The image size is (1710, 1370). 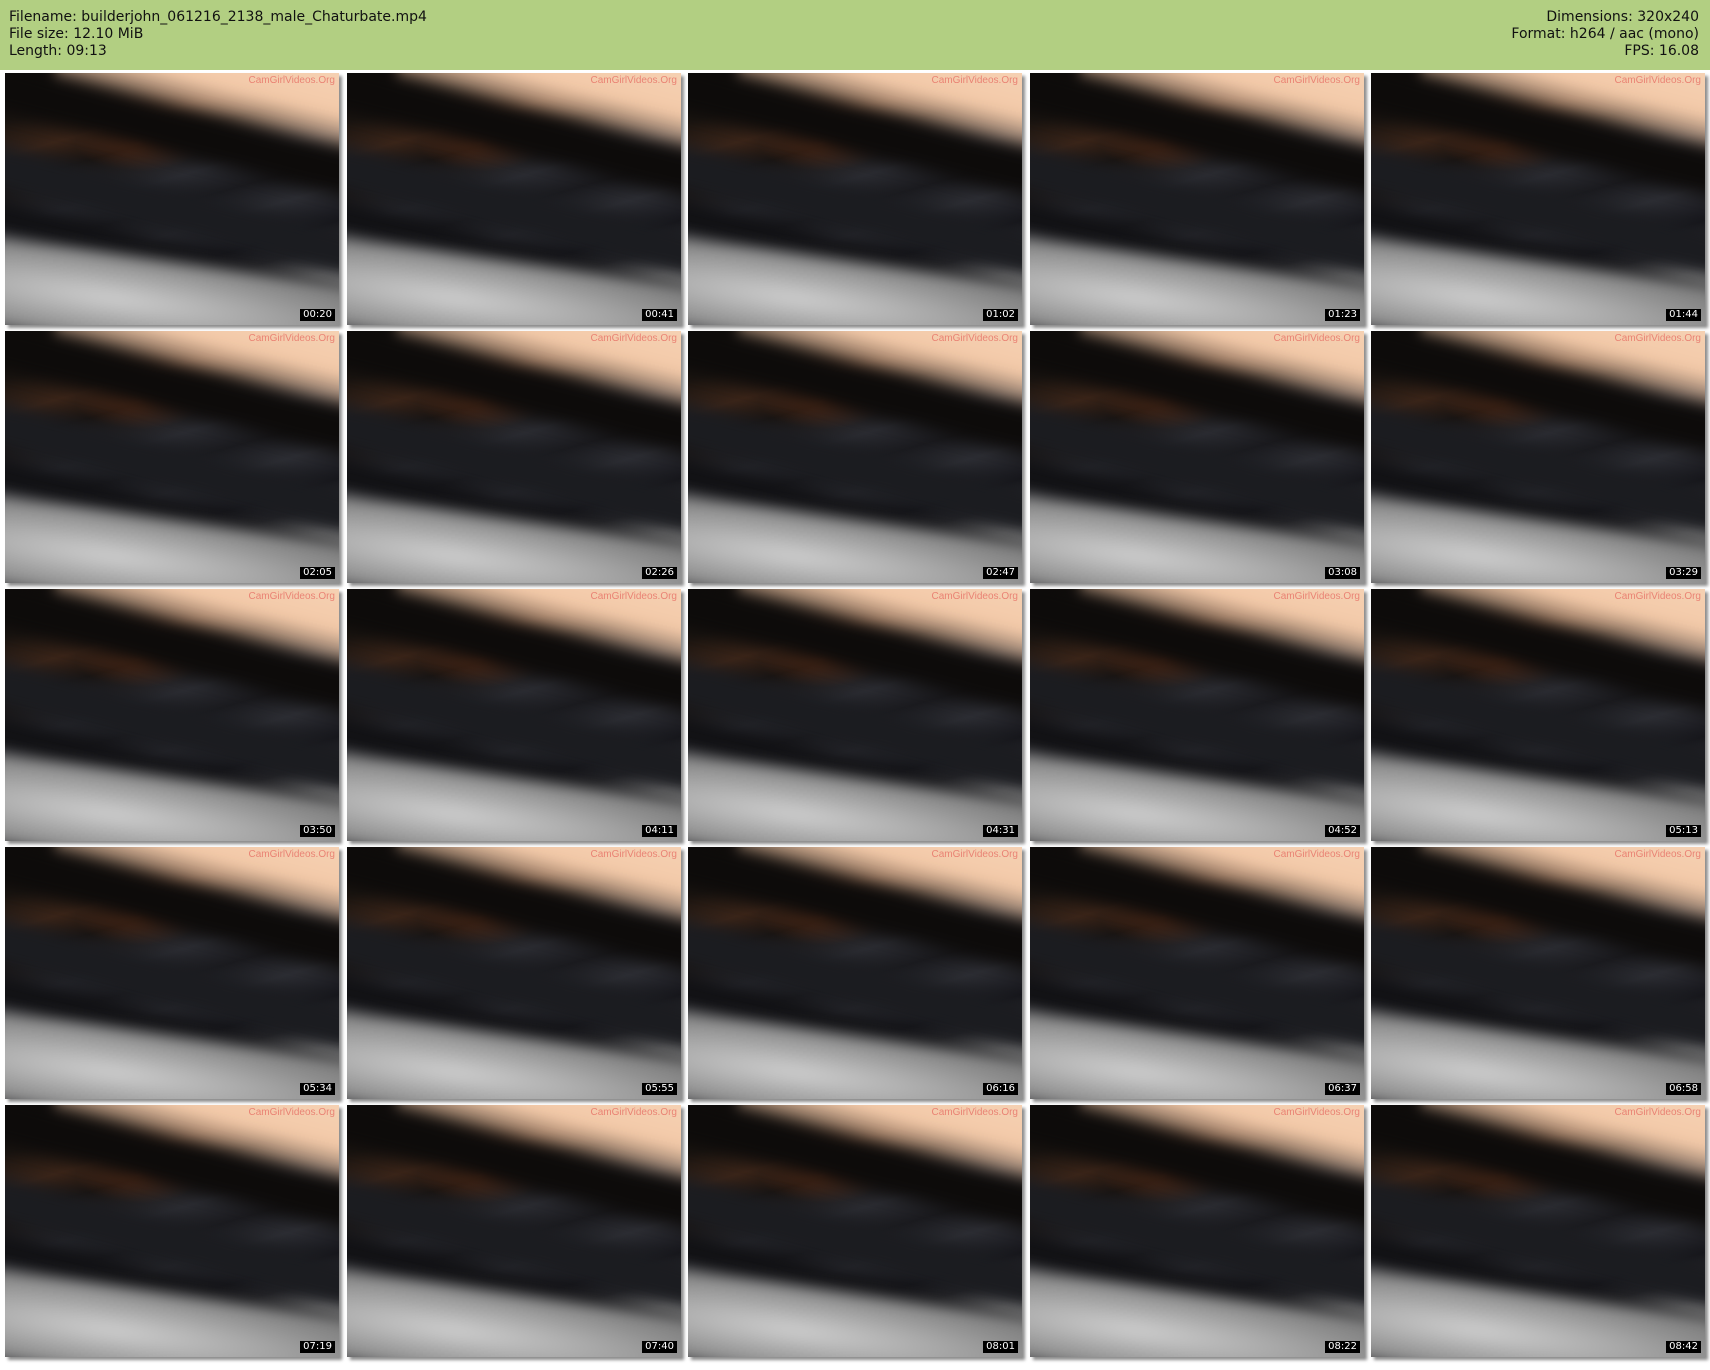 I want to click on timestamp-badge: 06:58, so click(x=1683, y=1089).